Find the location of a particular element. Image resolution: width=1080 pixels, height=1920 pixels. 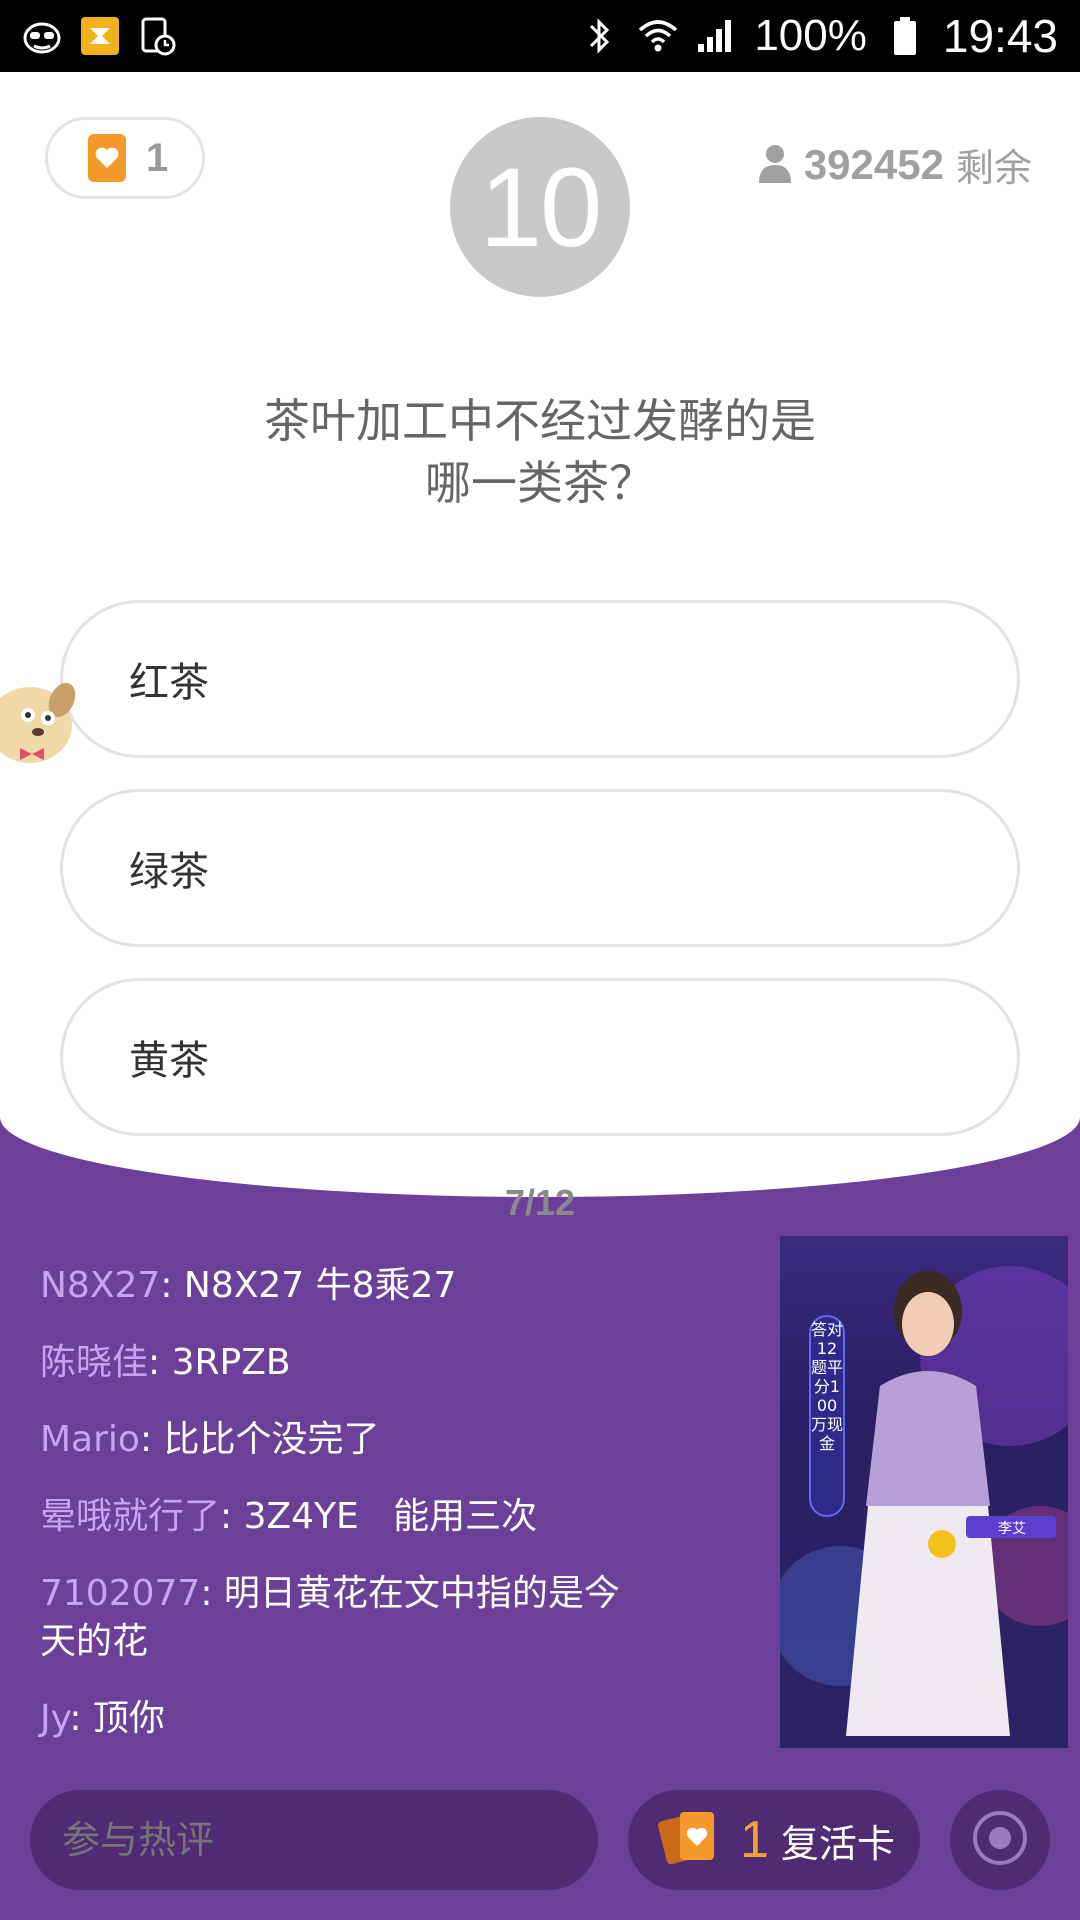

record-button is located at coordinates (1000, 1840).